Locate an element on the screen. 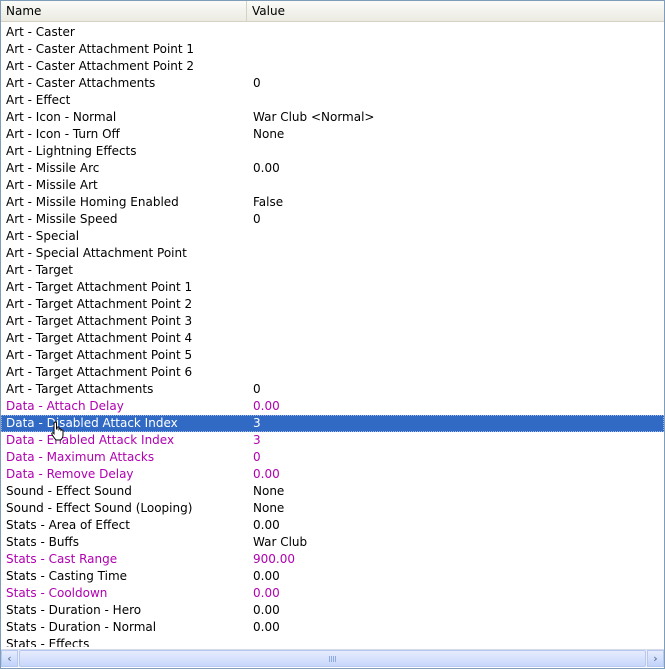 This screenshot has height=669, width=665. field-name: Art - Effect is located at coordinates (38, 100).